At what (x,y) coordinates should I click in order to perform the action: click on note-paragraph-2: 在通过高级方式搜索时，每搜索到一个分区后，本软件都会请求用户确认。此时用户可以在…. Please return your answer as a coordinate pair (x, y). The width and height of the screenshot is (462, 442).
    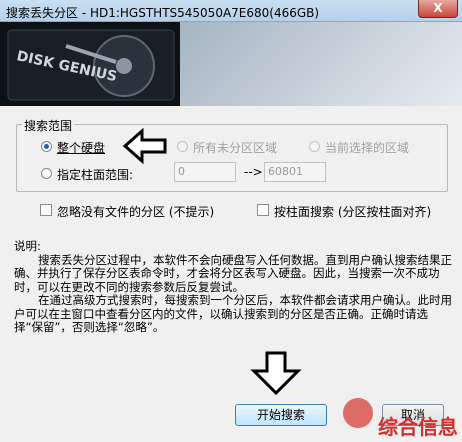
    Looking at the image, I should click on (233, 313).